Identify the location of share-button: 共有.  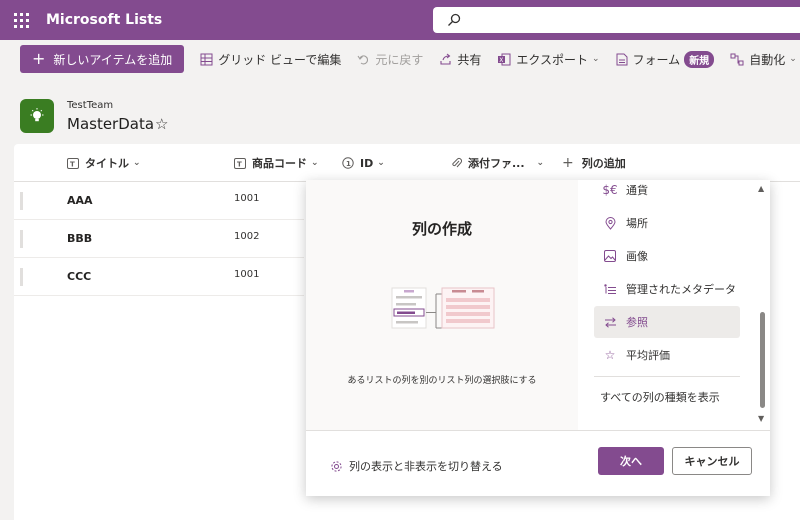
(460, 59).